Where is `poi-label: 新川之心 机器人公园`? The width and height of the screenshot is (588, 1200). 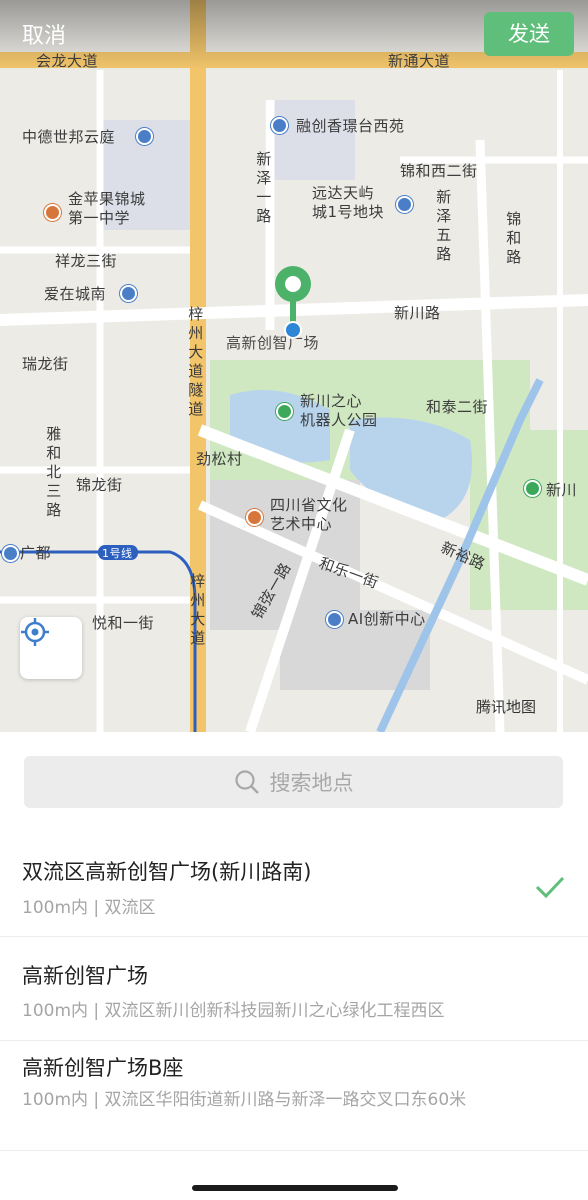 poi-label: 新川之心 机器人公园 is located at coordinates (339, 410).